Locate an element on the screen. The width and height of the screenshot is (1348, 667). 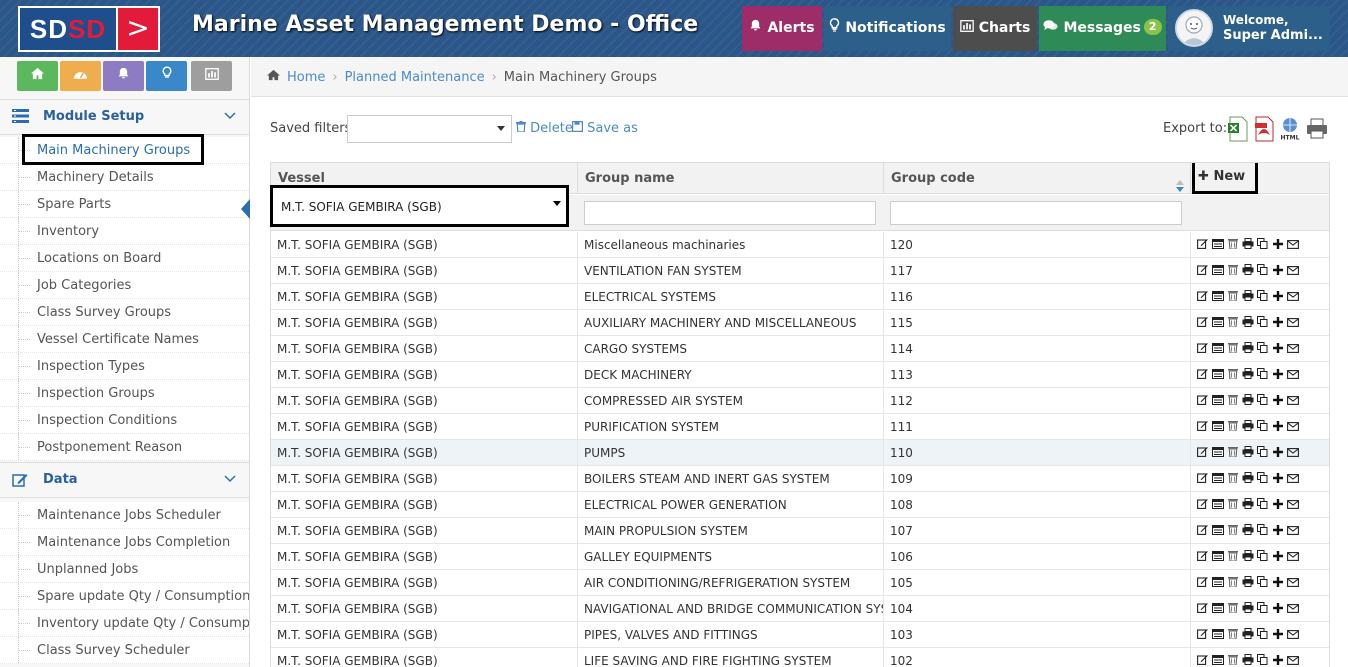
sidebar-item: Spare update Qty / Consumption is located at coordinates (124, 596).